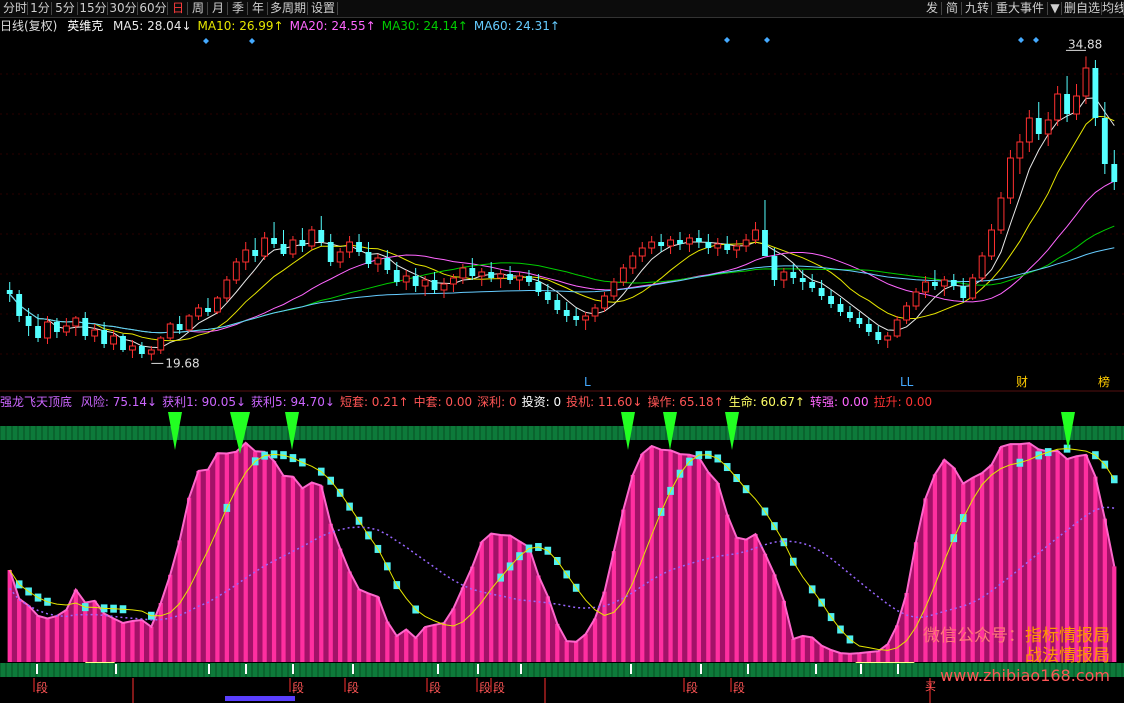 This screenshot has width=1124, height=703. I want to click on toolbar-action-5: 删自选, so click(1082, 8).